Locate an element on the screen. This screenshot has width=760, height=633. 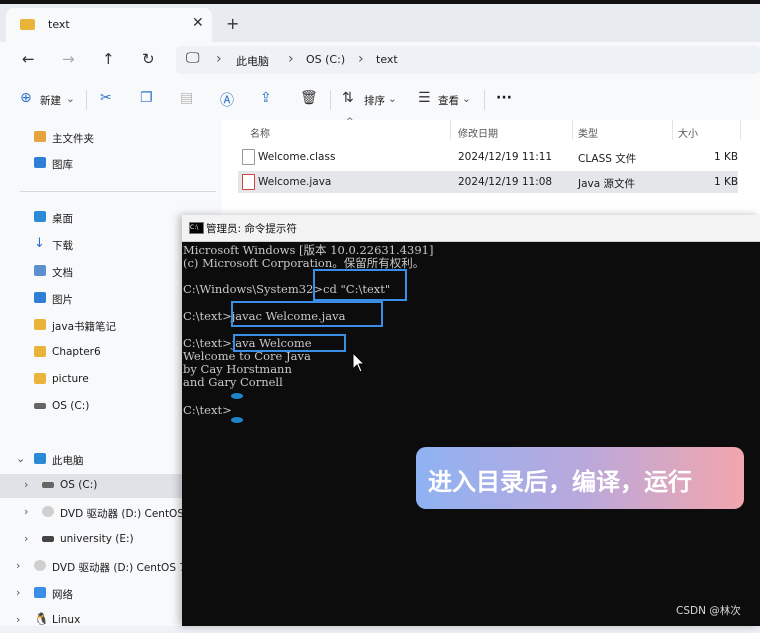
new-tab-button: + is located at coordinates (232, 23).